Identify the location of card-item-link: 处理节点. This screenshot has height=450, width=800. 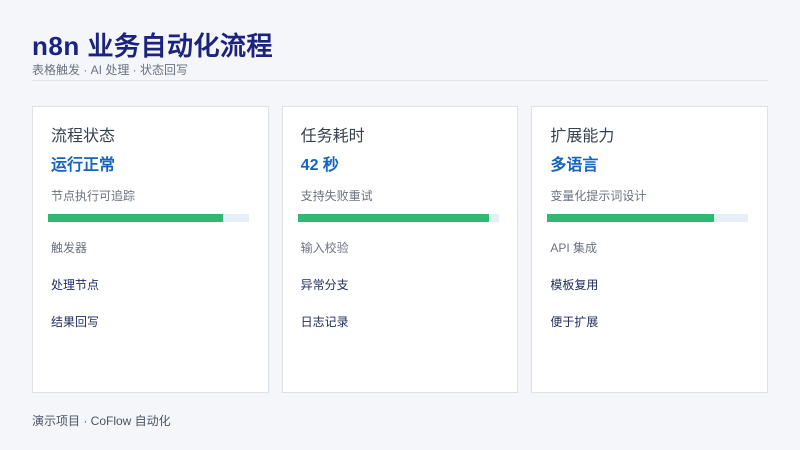
(75, 285).